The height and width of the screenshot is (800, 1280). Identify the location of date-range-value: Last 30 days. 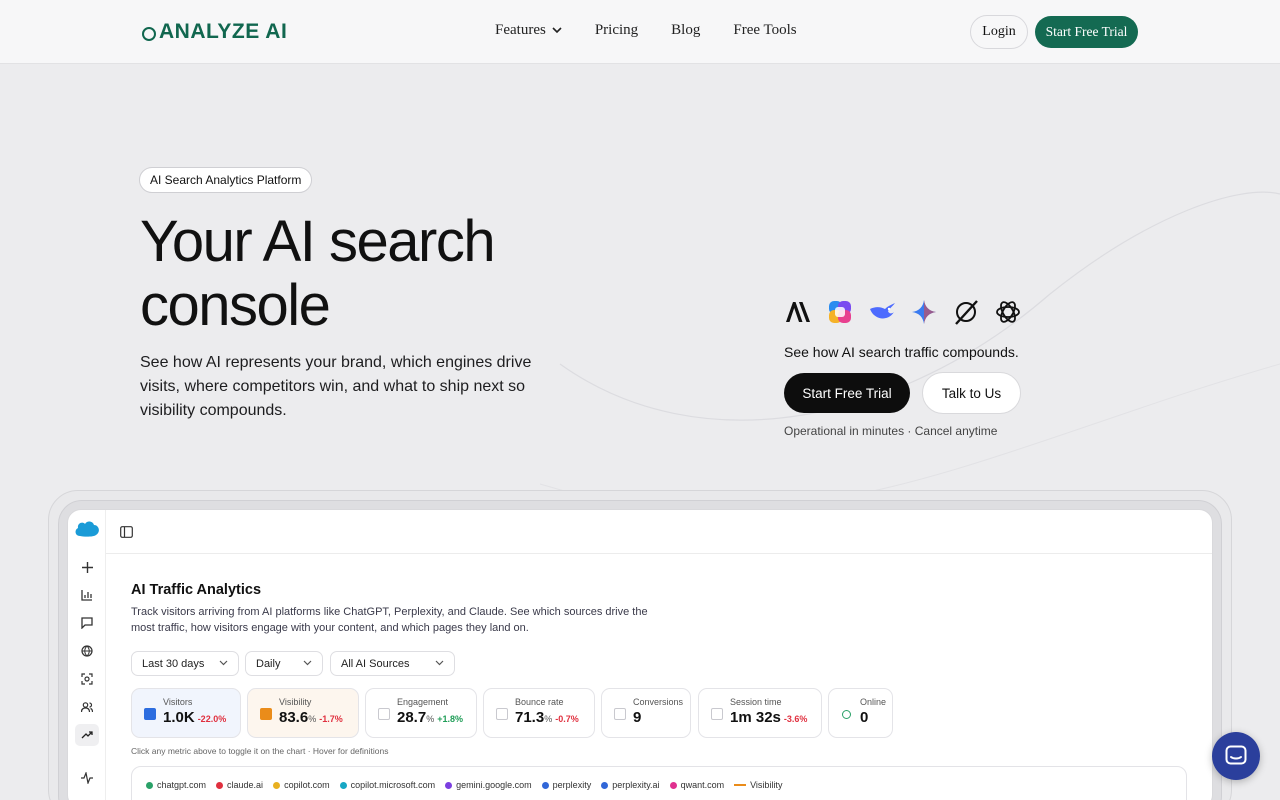
(173, 663).